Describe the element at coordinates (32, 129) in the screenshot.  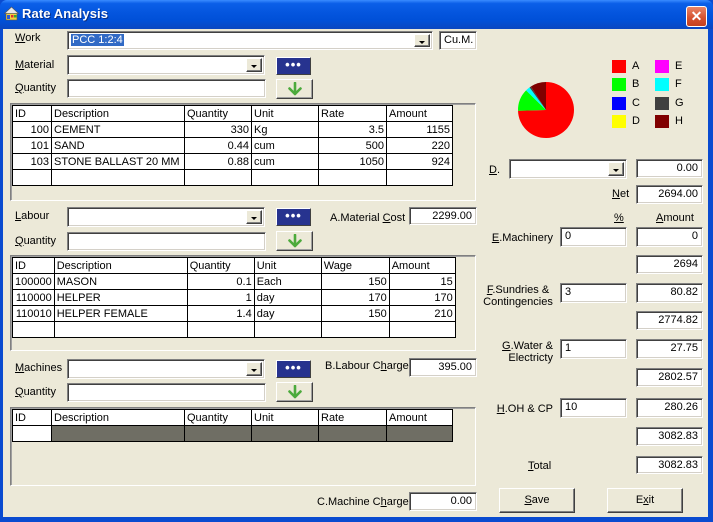
I see `table-cell: 100` at that location.